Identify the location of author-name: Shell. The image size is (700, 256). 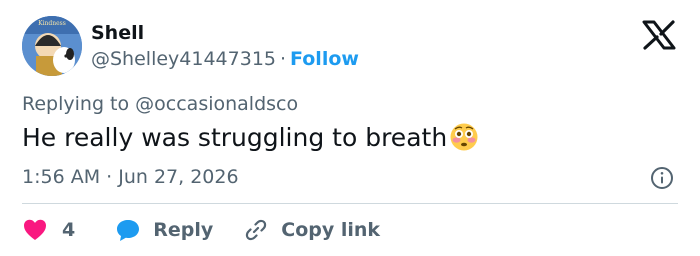
(117, 33).